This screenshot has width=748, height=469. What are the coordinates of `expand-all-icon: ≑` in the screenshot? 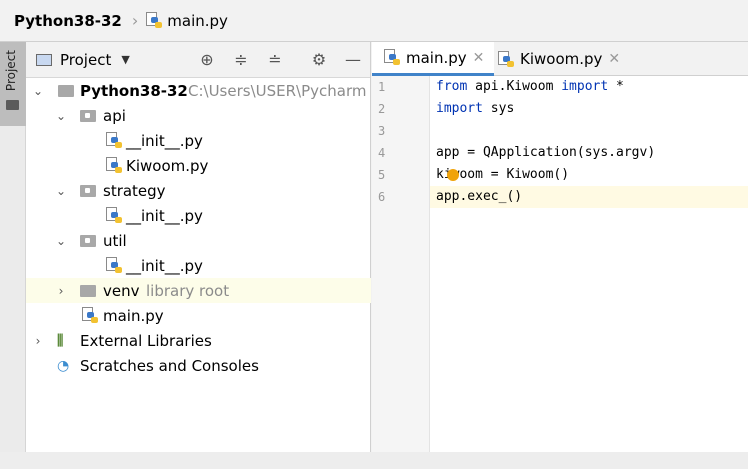 It's located at (241, 60).